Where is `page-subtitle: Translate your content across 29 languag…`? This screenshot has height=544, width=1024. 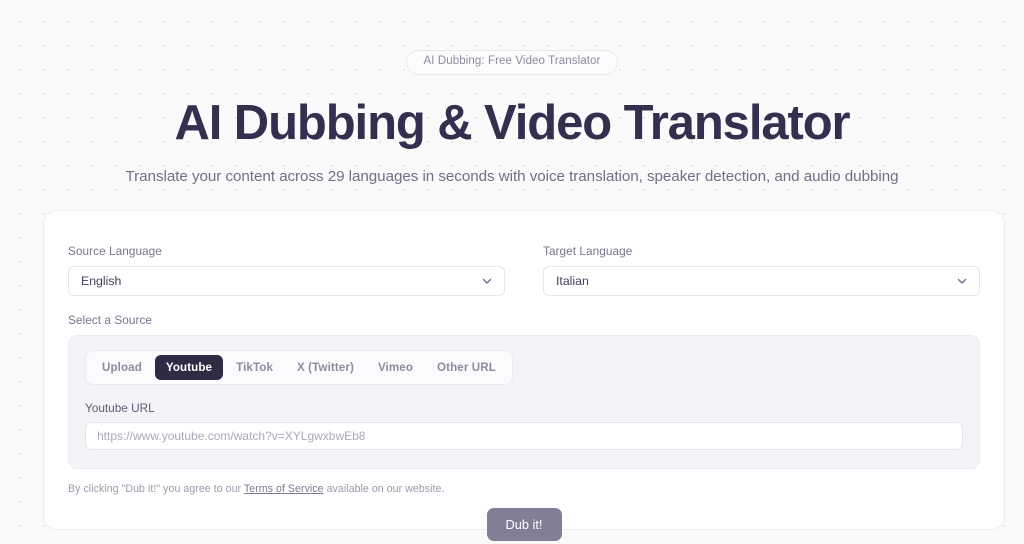 page-subtitle: Translate your content across 29 languag… is located at coordinates (512, 177).